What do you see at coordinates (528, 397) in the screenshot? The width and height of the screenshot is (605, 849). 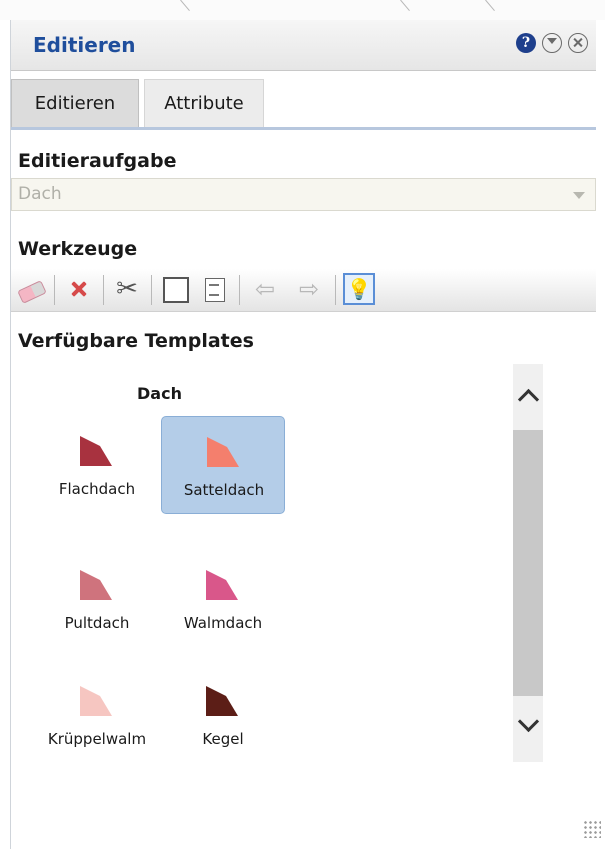 I see `scroll-up-icon` at bounding box center [528, 397].